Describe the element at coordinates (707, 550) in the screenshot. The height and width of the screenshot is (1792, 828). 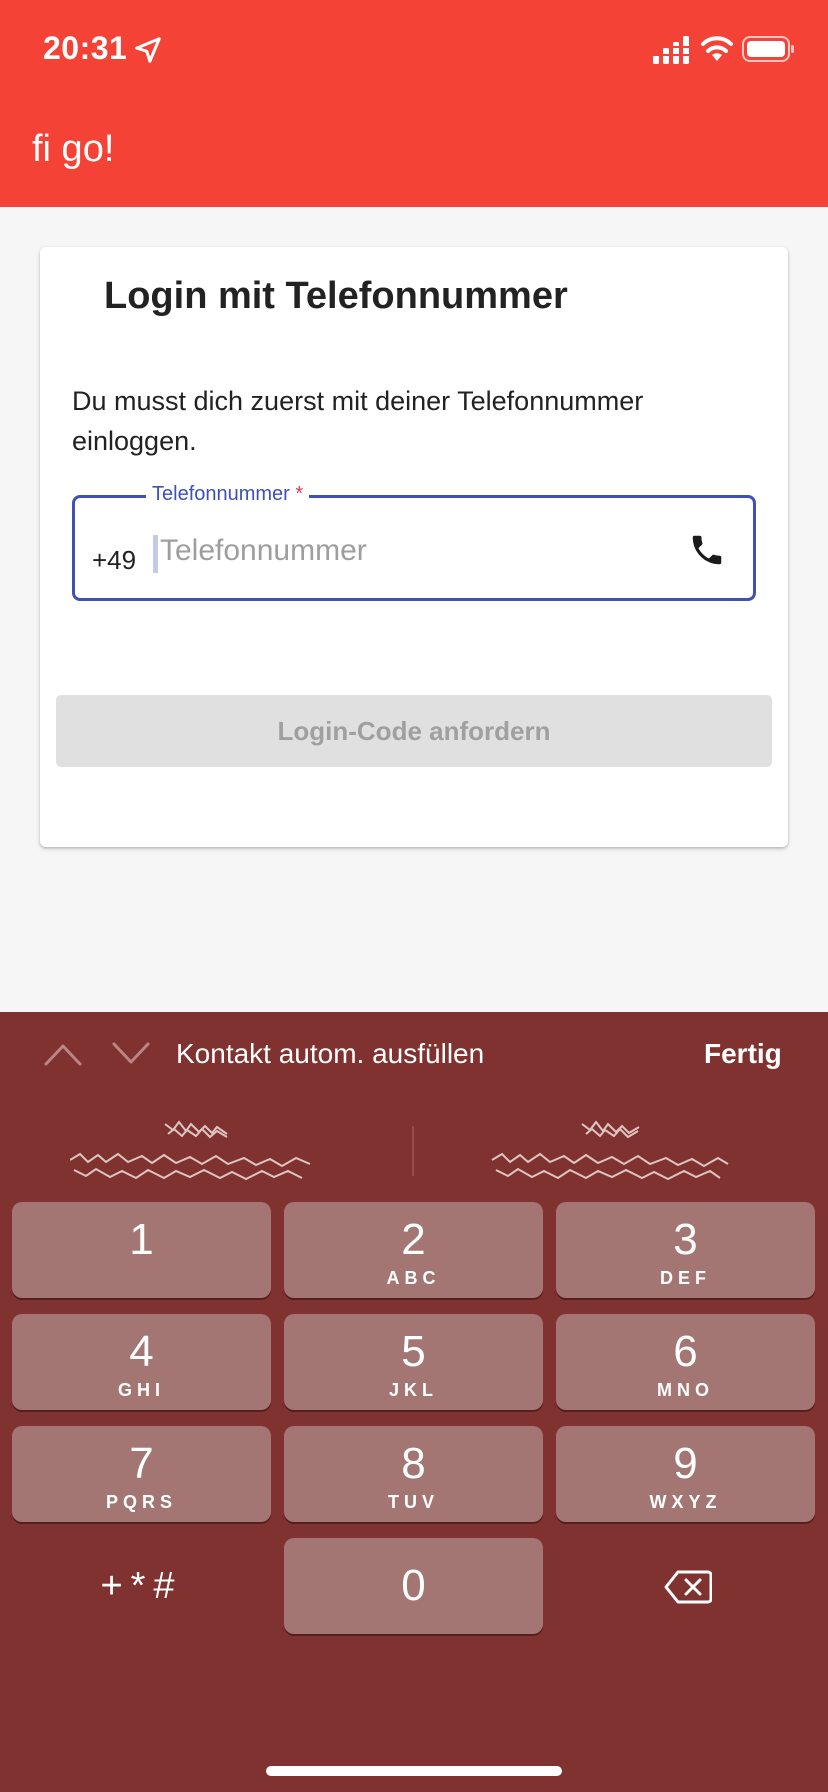
I see `phone-icon` at that location.